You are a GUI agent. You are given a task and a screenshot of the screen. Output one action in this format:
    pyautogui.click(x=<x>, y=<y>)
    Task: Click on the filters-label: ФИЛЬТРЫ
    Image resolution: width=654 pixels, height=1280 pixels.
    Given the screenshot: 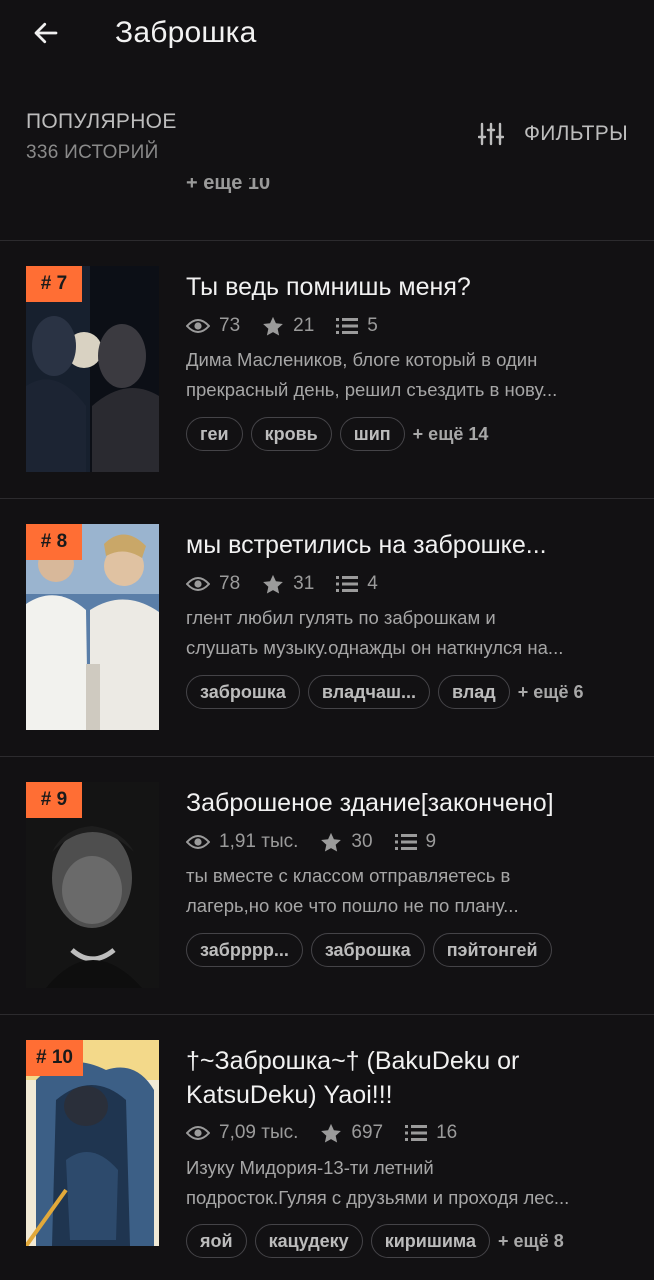 What is the action you would take?
    pyautogui.click(x=575, y=133)
    